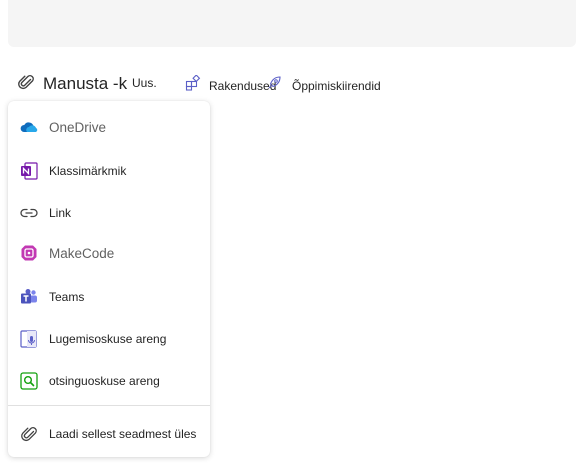 The width and height of the screenshot is (576, 463). I want to click on menu-item-upload-from-device: Laadi sellest seadmest üles, so click(109, 434).